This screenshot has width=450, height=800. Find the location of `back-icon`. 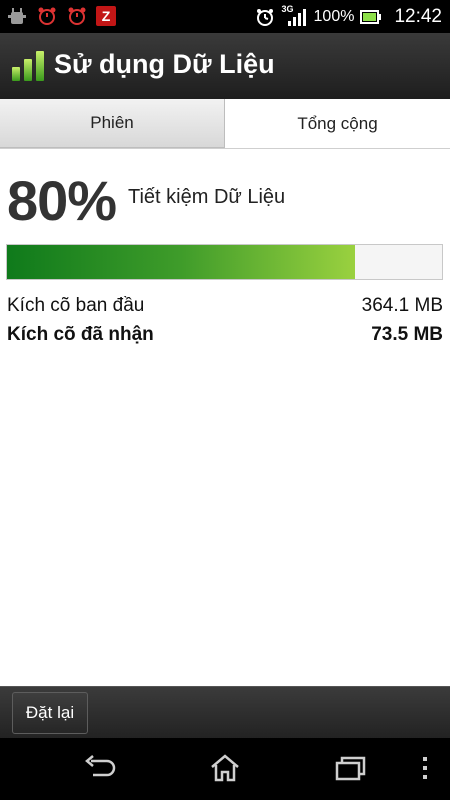

back-icon is located at coordinates (100, 770).